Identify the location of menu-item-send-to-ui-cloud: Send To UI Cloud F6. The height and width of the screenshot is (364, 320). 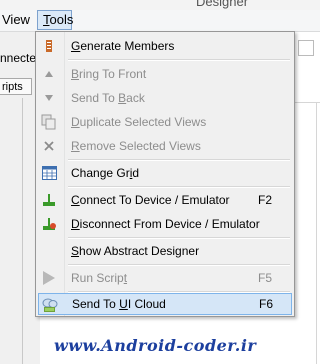
(165, 304).